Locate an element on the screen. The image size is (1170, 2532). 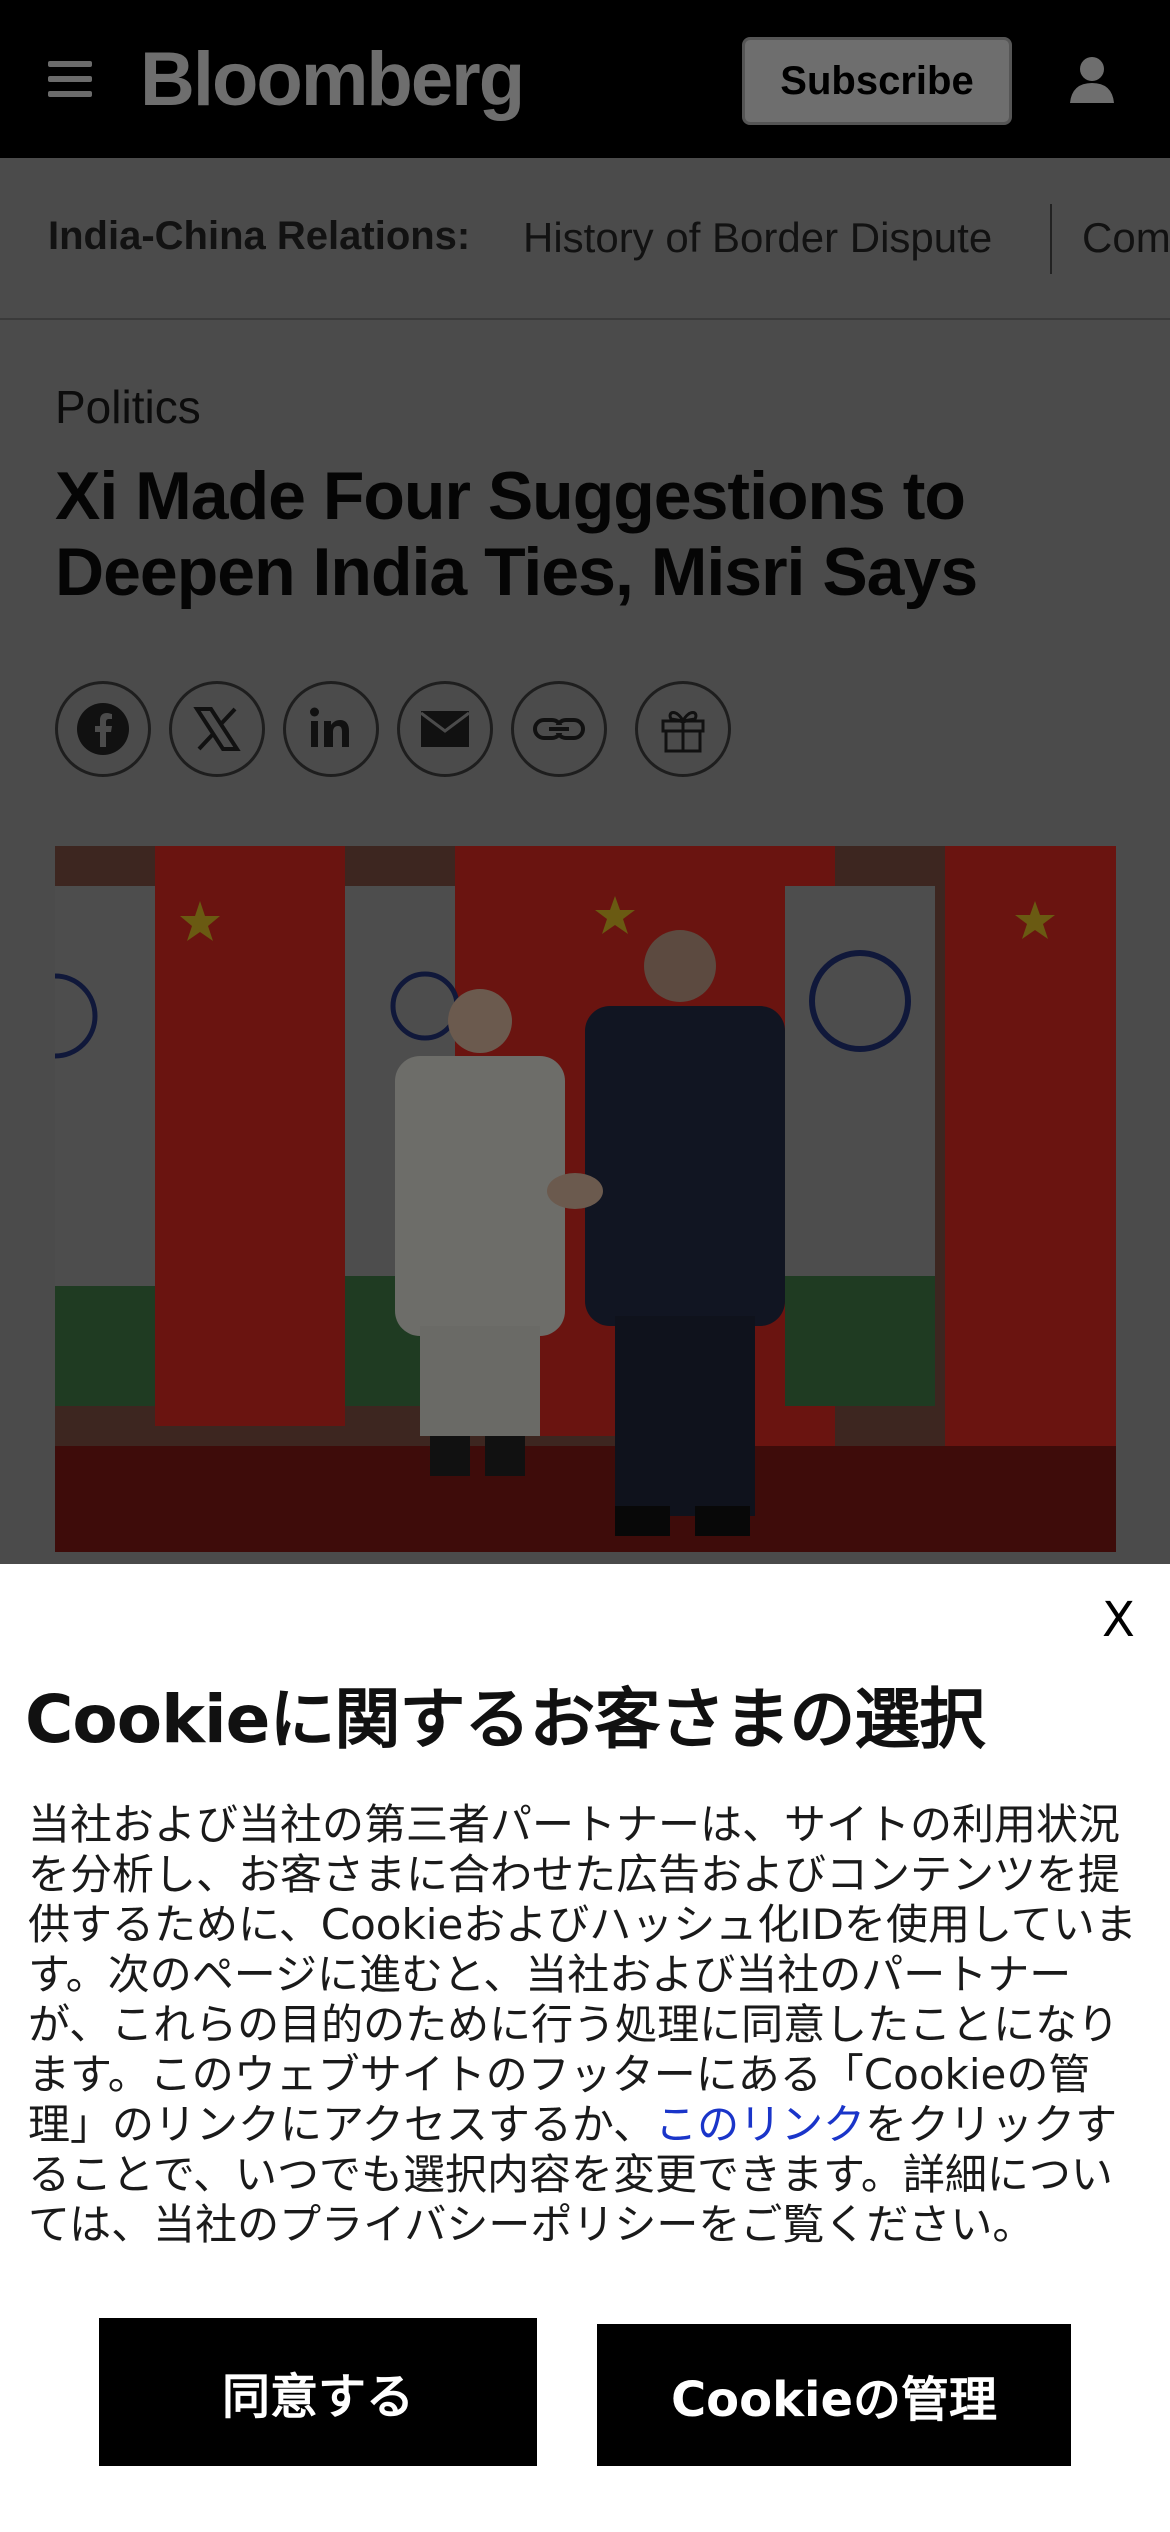
cookie-title: Cookieに関するお客さまの選択 is located at coordinates (505, 1719).